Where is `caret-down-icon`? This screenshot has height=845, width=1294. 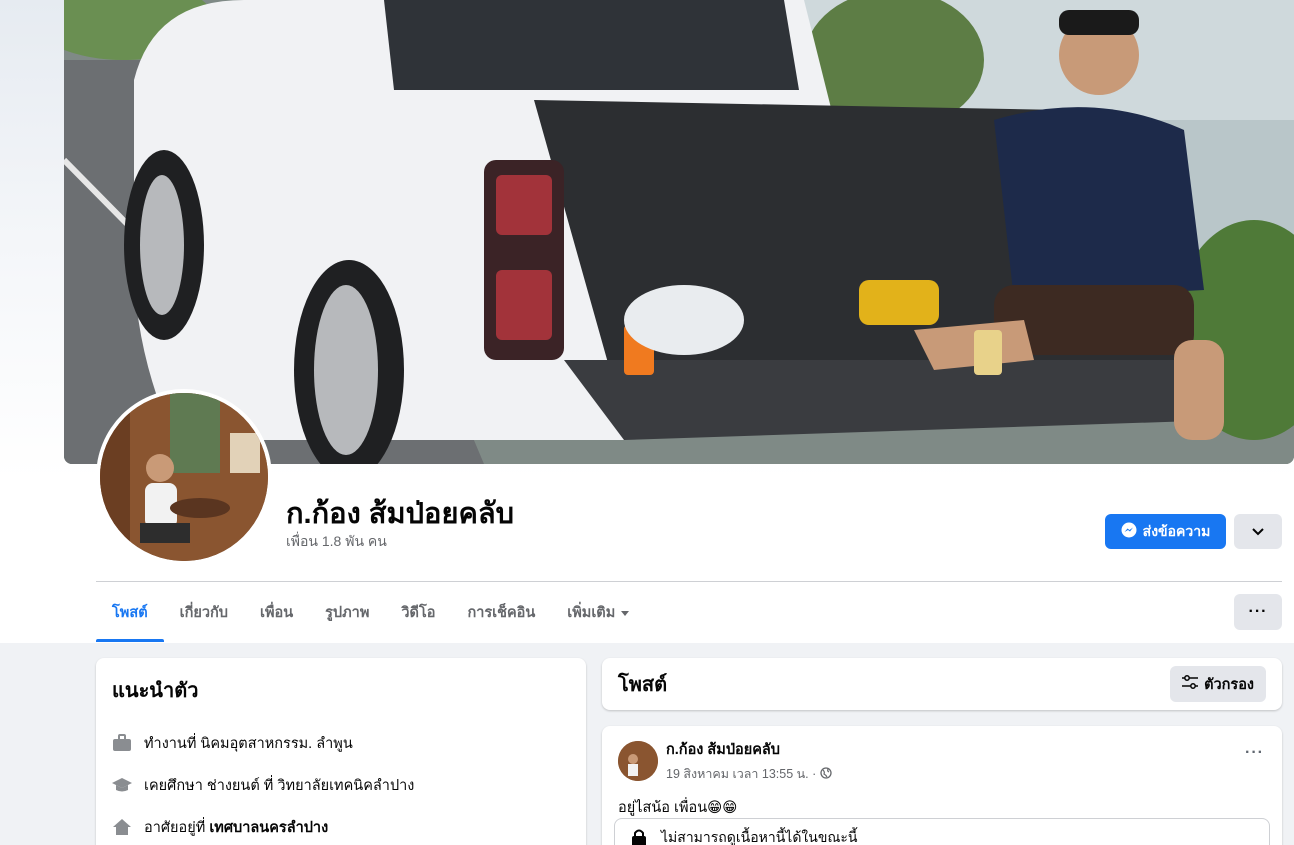
caret-down-icon is located at coordinates (625, 613).